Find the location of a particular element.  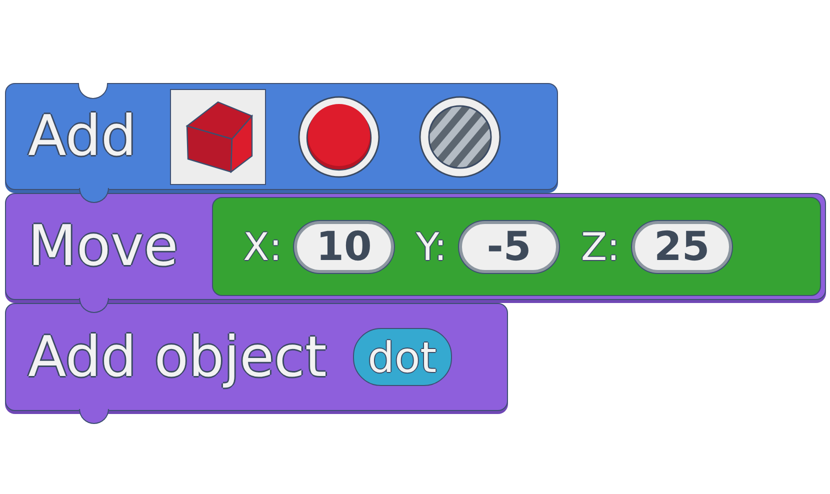

connector-notch is located at coordinates (93, 90).